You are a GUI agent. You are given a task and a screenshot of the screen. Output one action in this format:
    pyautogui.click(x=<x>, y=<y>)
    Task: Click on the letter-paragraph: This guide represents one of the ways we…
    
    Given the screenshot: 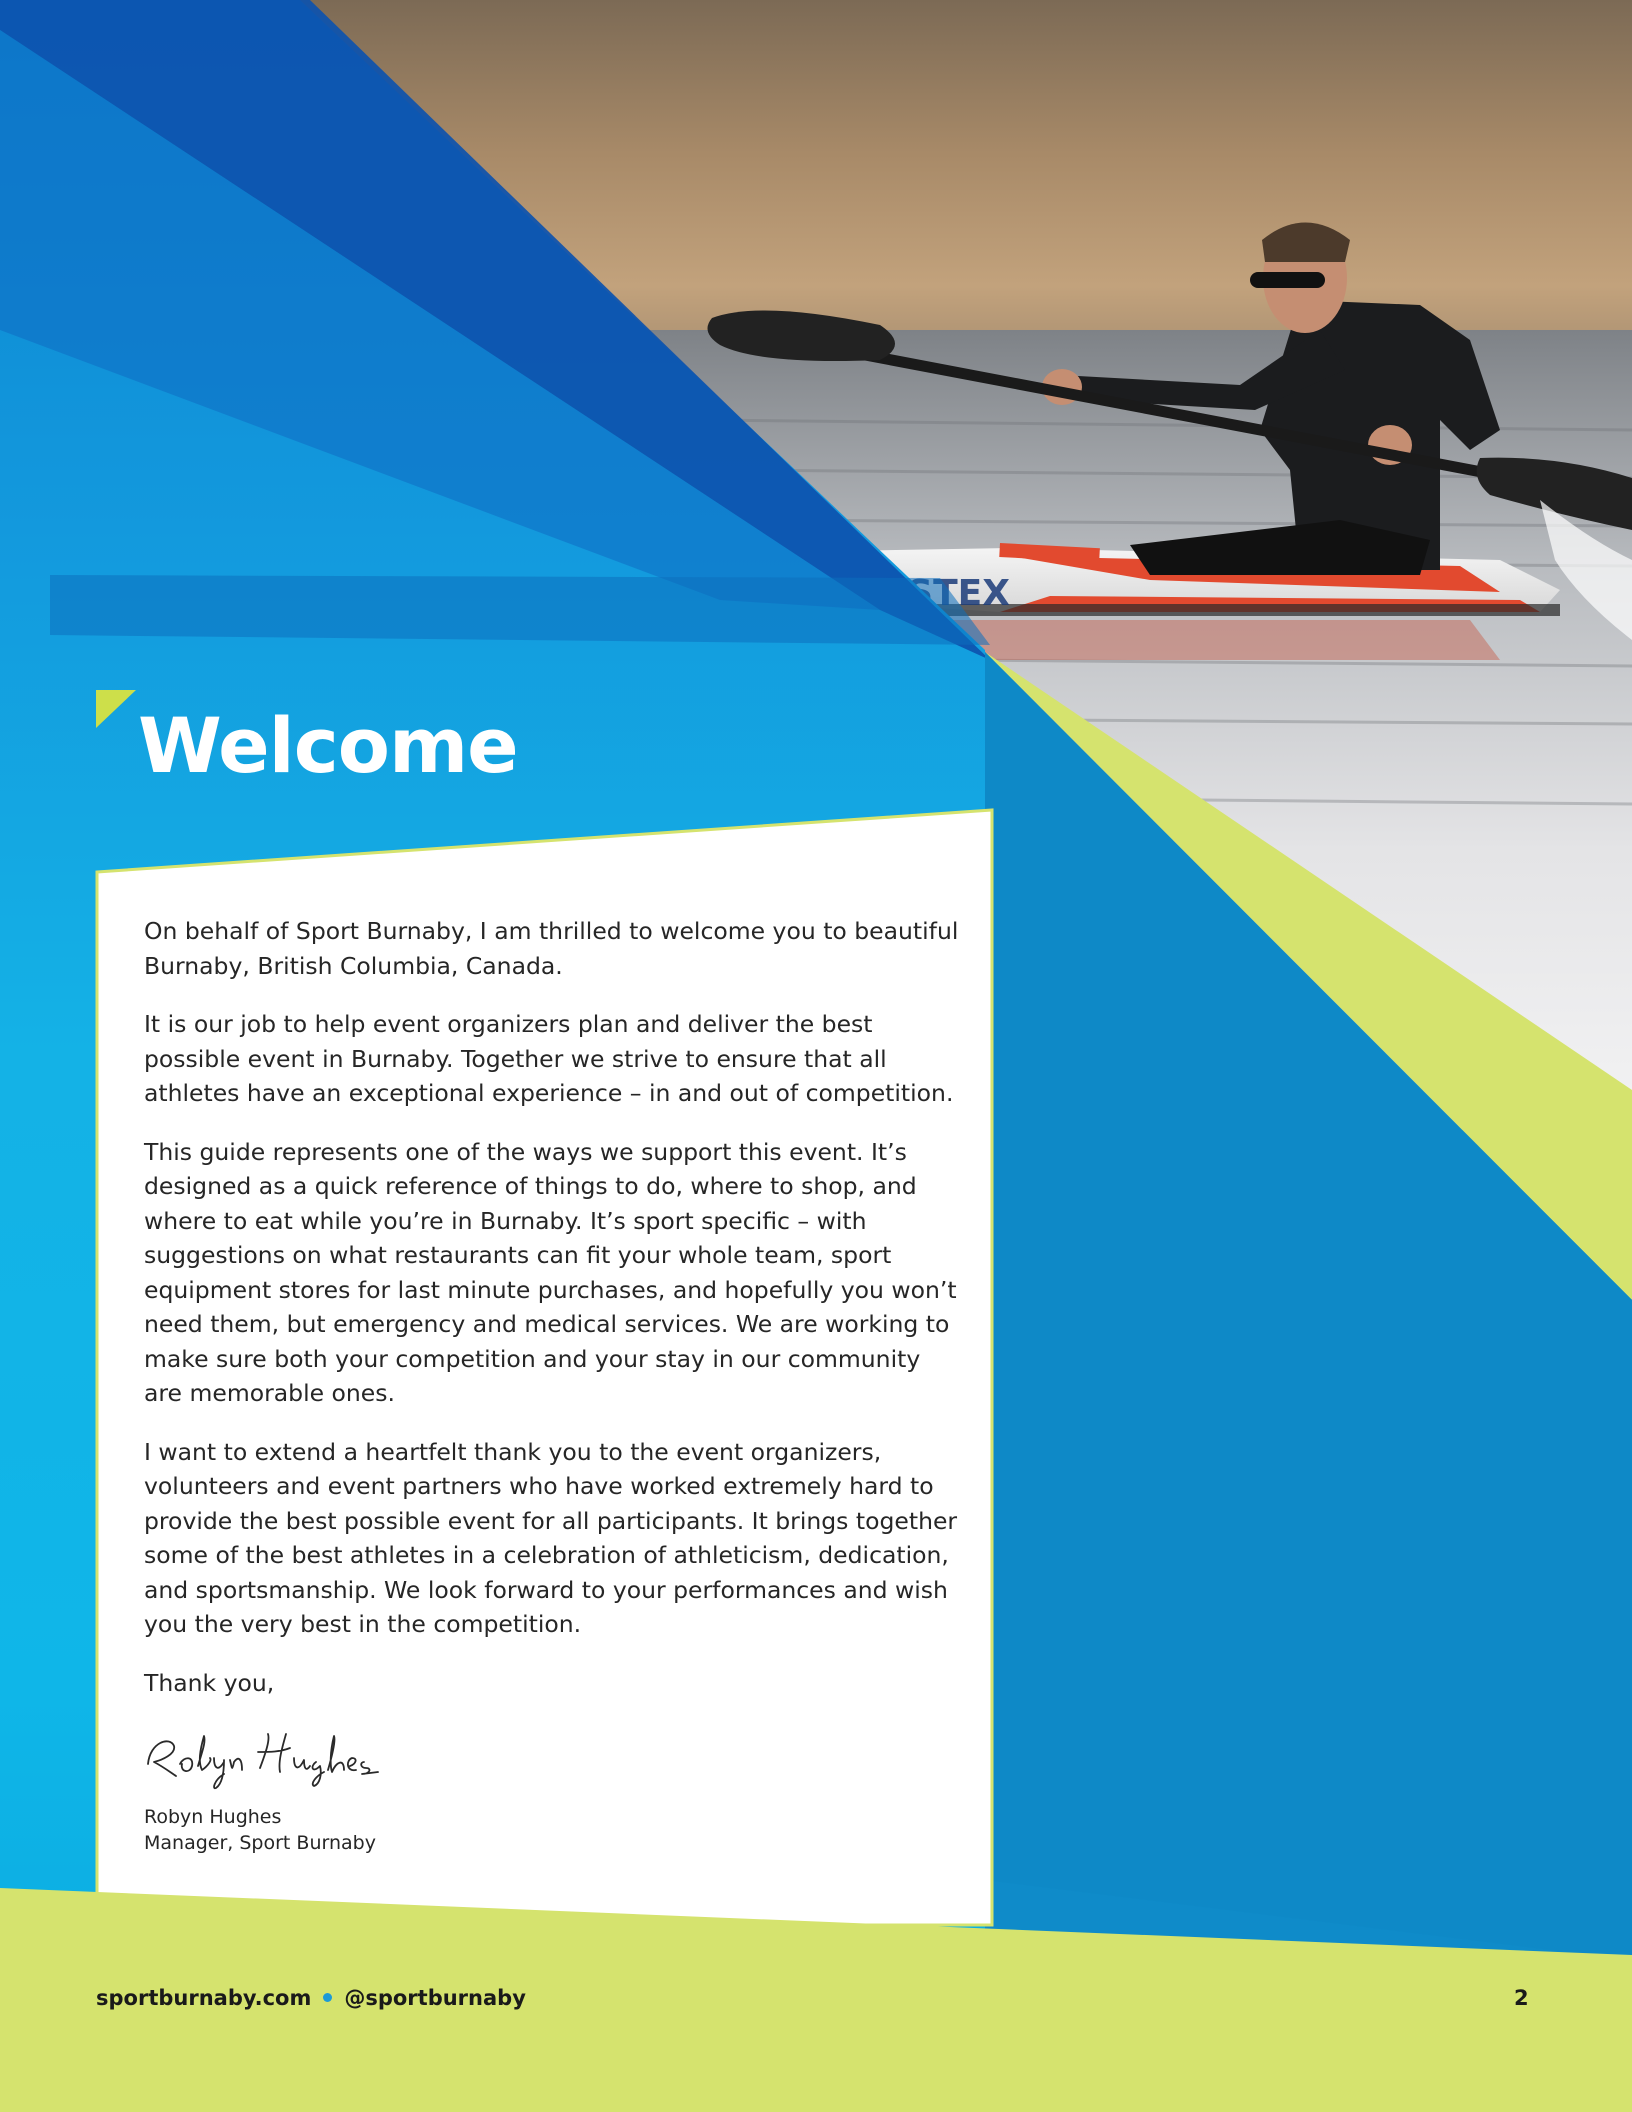 What is the action you would take?
    pyautogui.click(x=550, y=1272)
    